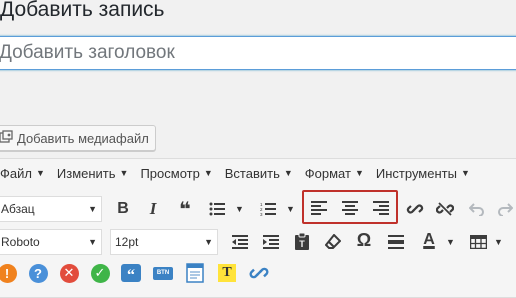 This screenshot has height=298, width=516. I want to click on align-center-icon, so click(350, 208).